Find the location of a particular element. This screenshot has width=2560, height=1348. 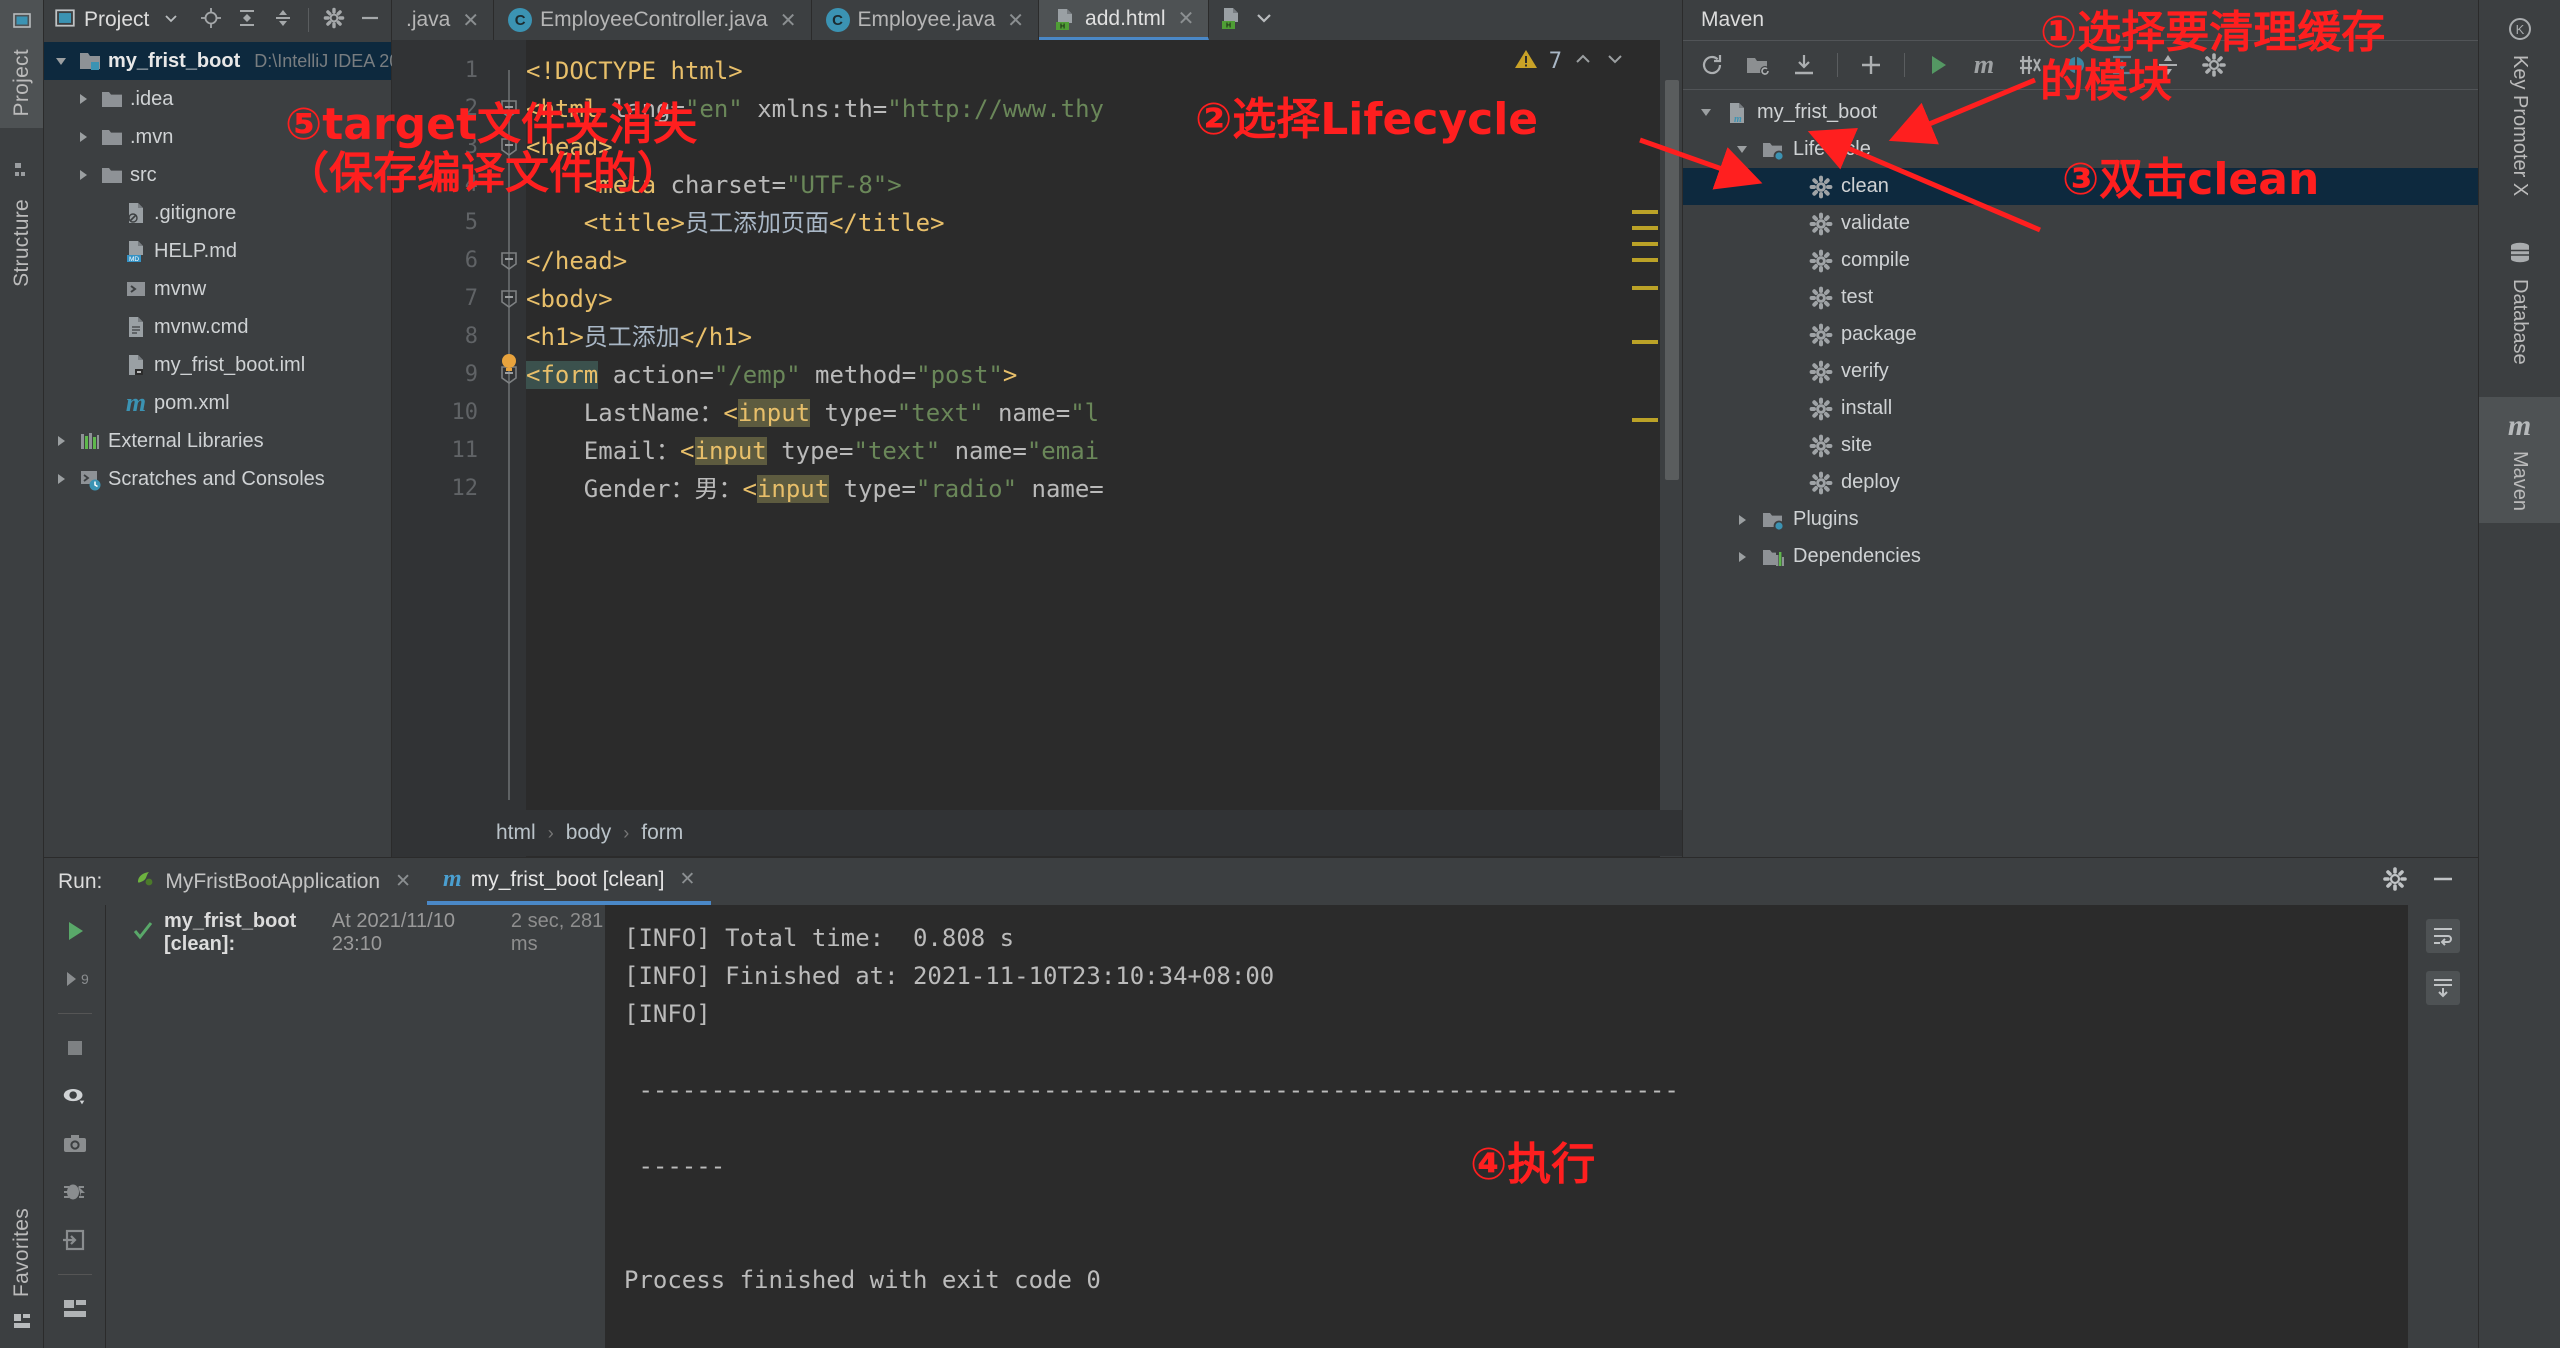

maven-tree-item: site is located at coordinates (2080, 445).